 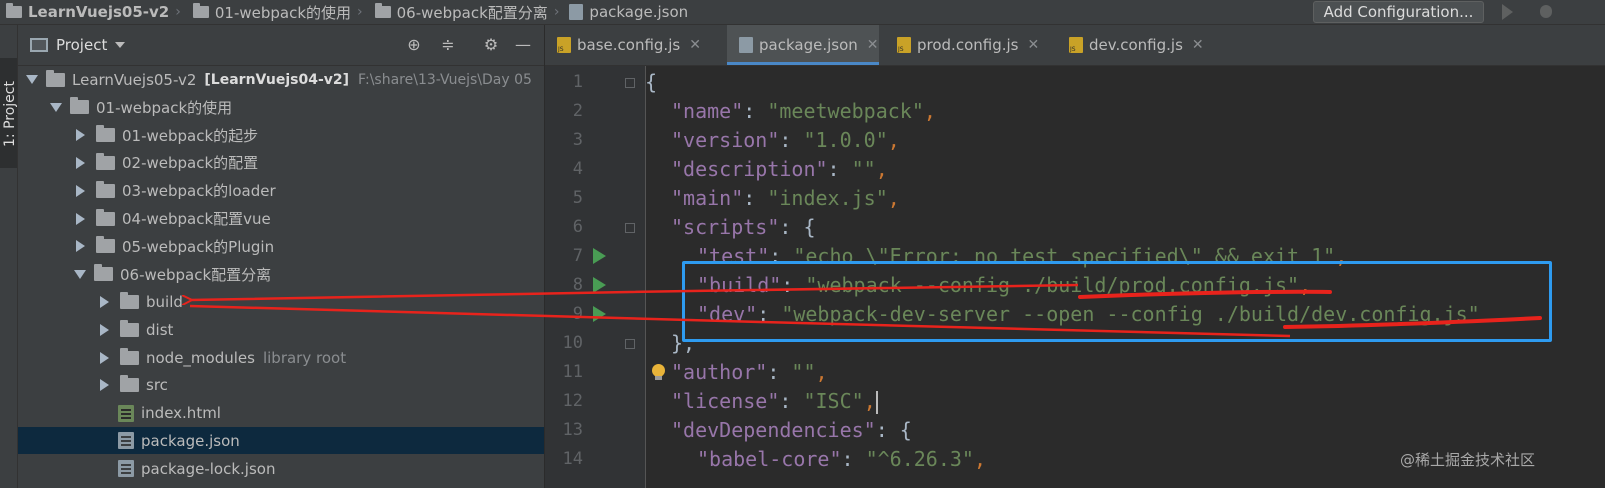 I want to click on tree-item: 02-webpack的配置, so click(x=281, y=162).